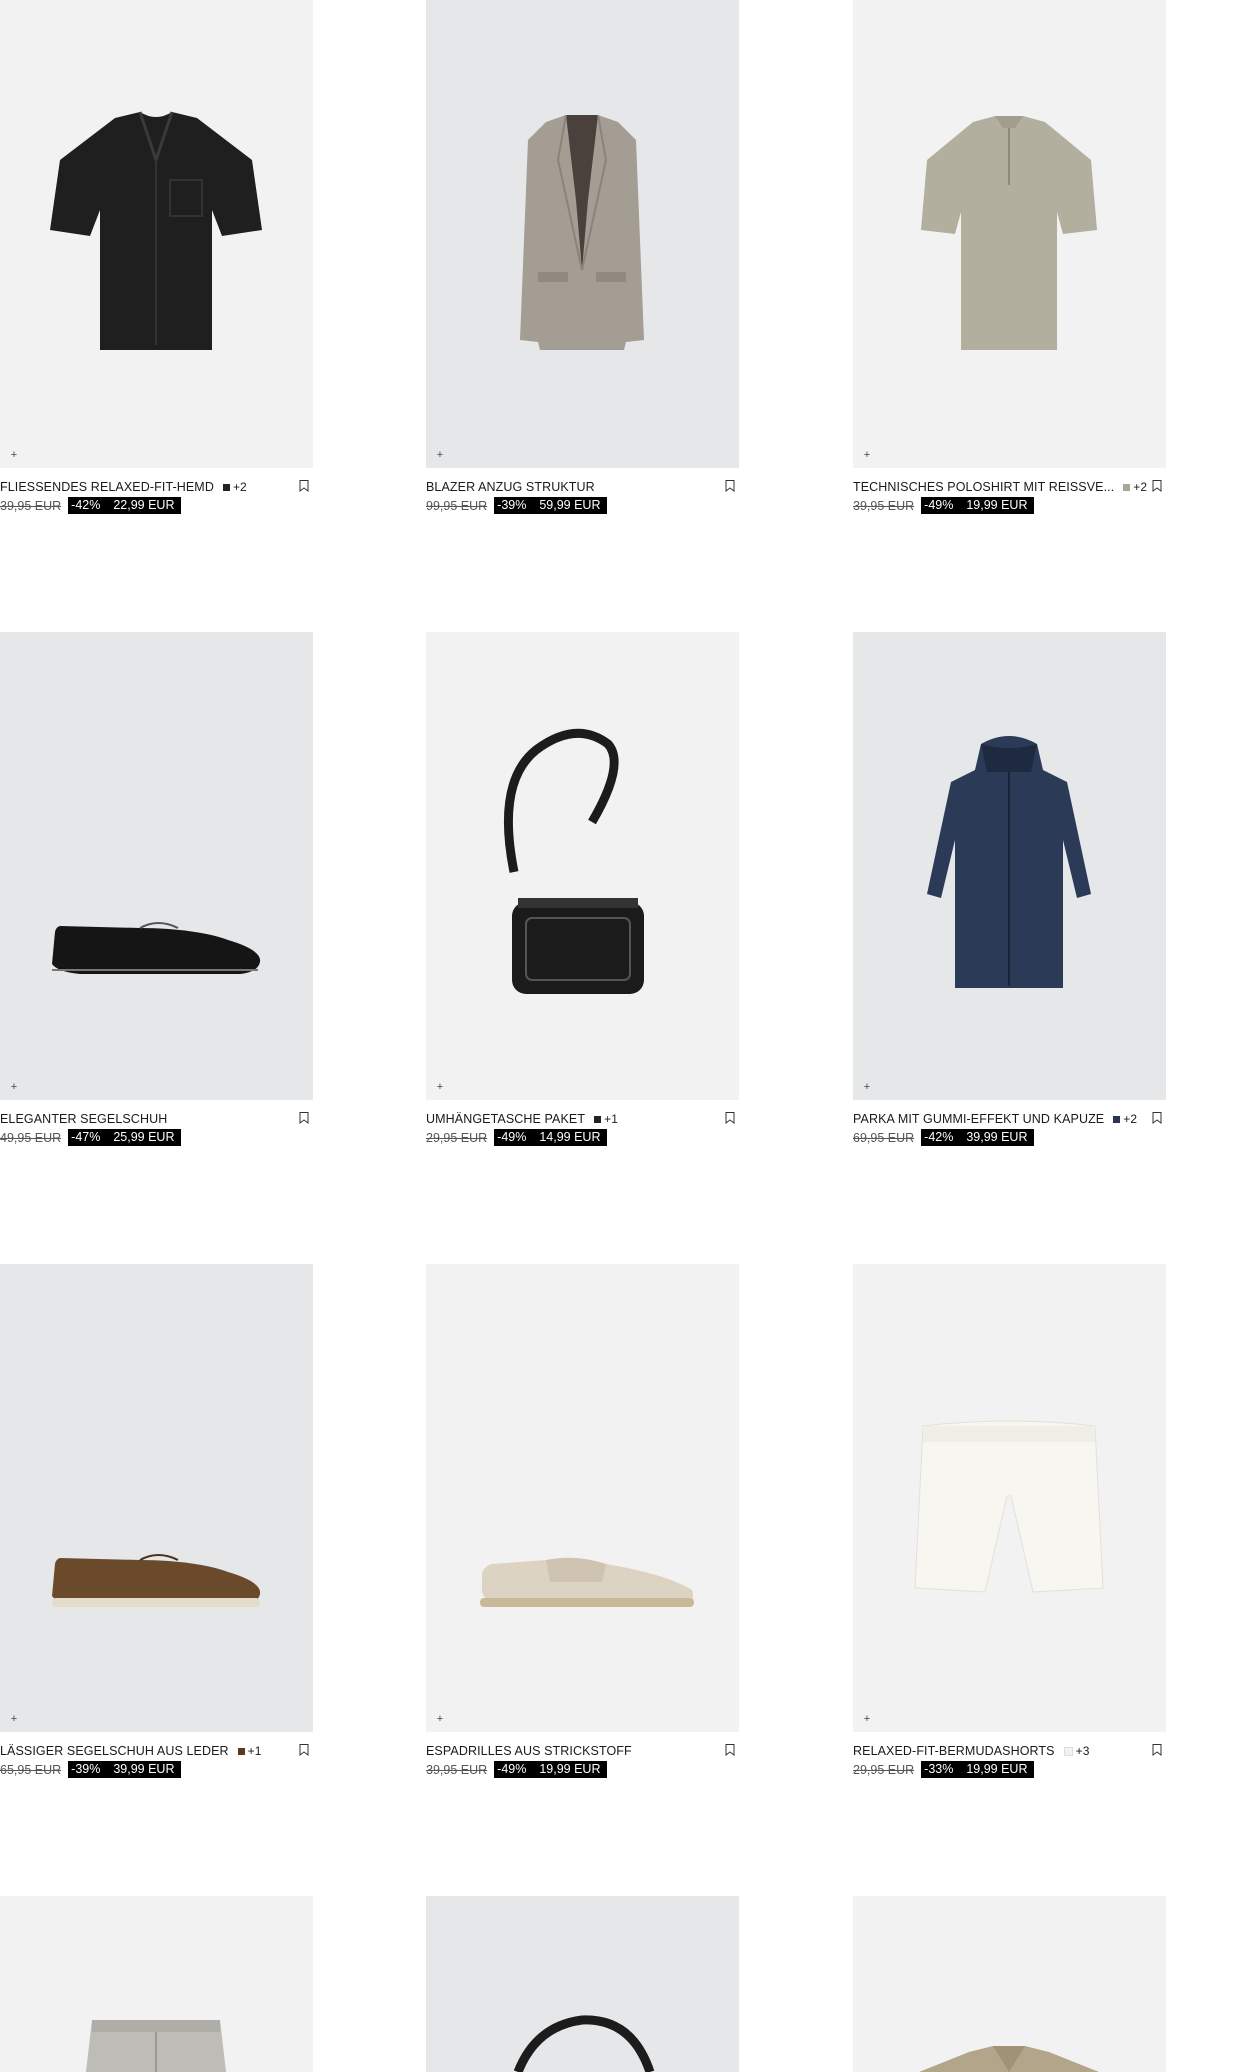  I want to click on product-name: RELAXED-FIT-BERMUDASHORTS, so click(954, 1751).